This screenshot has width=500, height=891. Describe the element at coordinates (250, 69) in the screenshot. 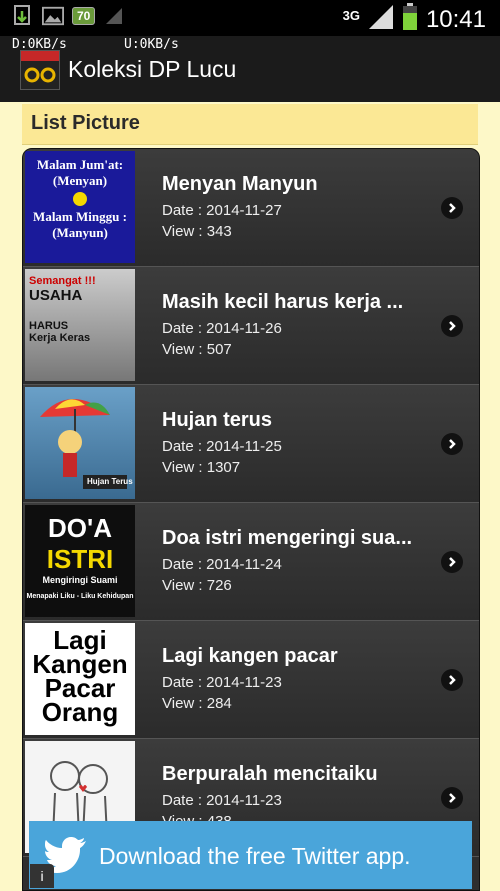

I see `action-bar: Koleksi DP Lucu` at that location.